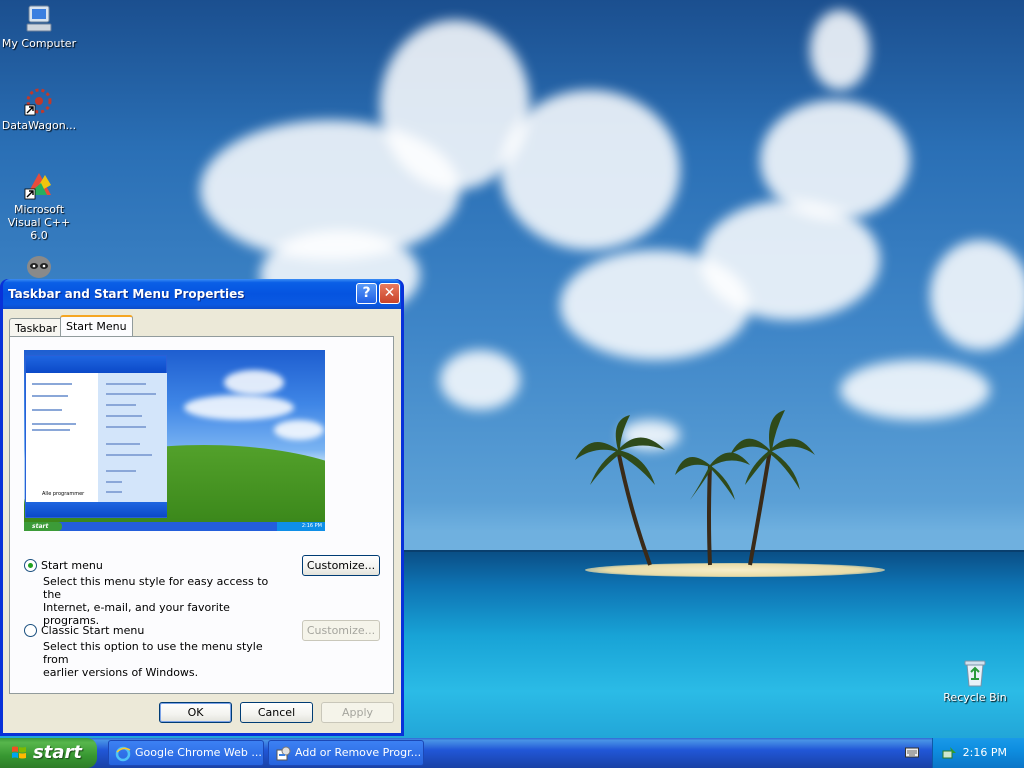 The width and height of the screenshot is (1024, 768). I want to click on description-line: earlier versions of Windows., so click(121, 672).